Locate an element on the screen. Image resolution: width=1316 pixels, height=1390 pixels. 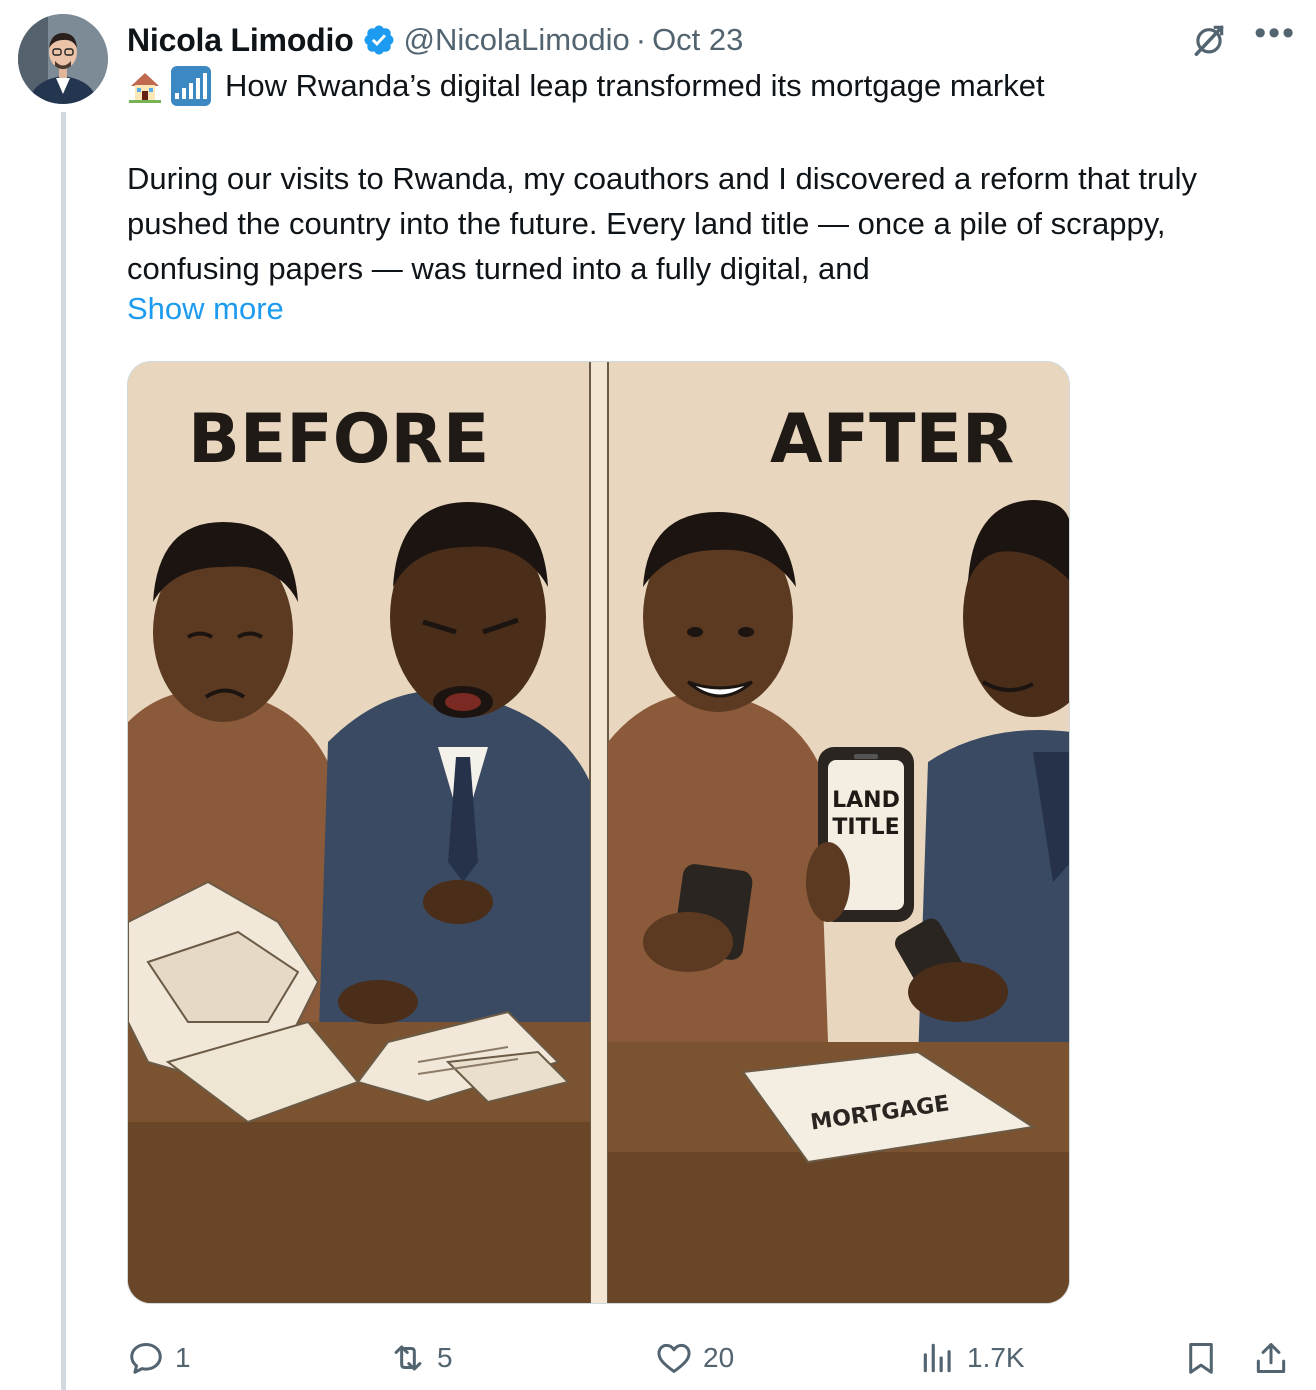
after-desk: MORTGAGE is located at coordinates (838, 1172).